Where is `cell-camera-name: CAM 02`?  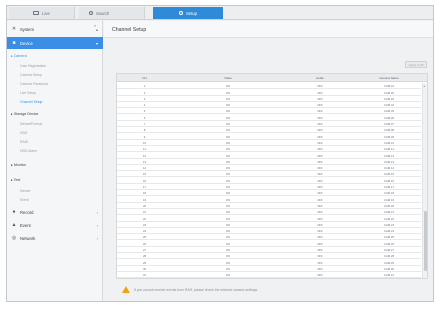
cell-camera-name: CAM 02 is located at coordinates (389, 93).